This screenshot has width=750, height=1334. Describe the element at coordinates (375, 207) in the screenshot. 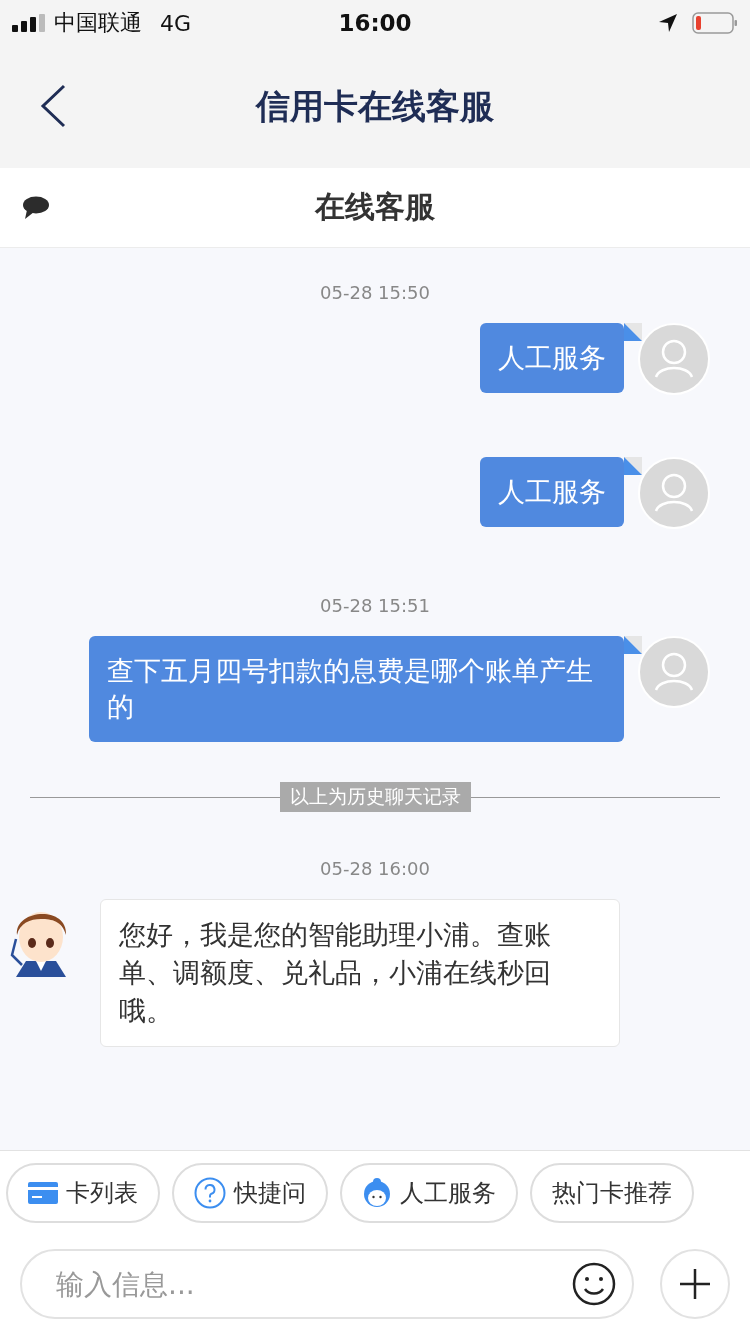

I see `section-title: 在线客服` at that location.